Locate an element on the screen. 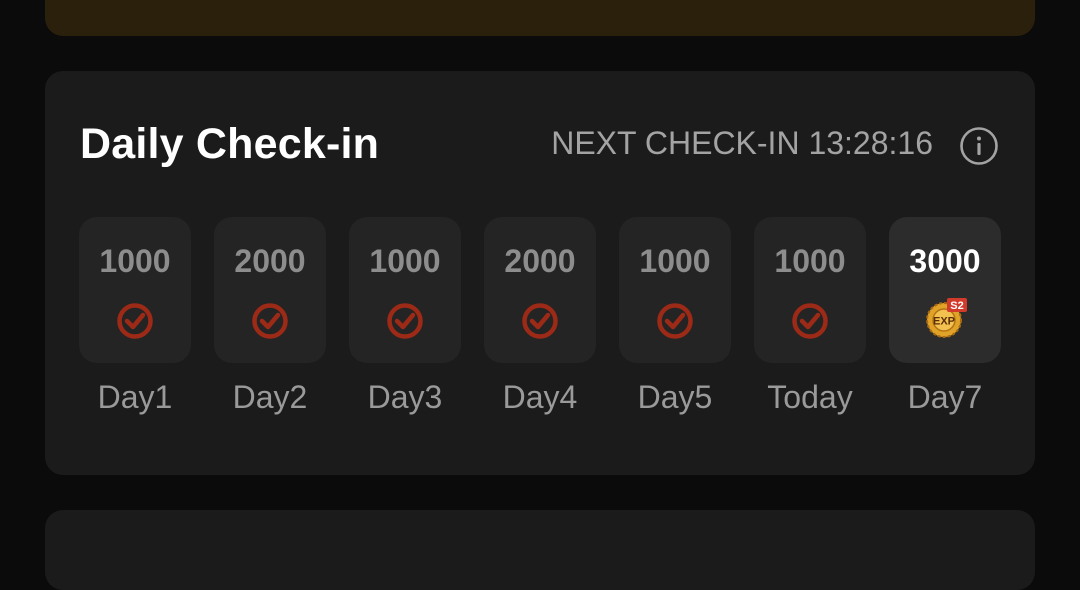 This screenshot has width=1080, height=590. day-label: Day1 is located at coordinates (135, 397).